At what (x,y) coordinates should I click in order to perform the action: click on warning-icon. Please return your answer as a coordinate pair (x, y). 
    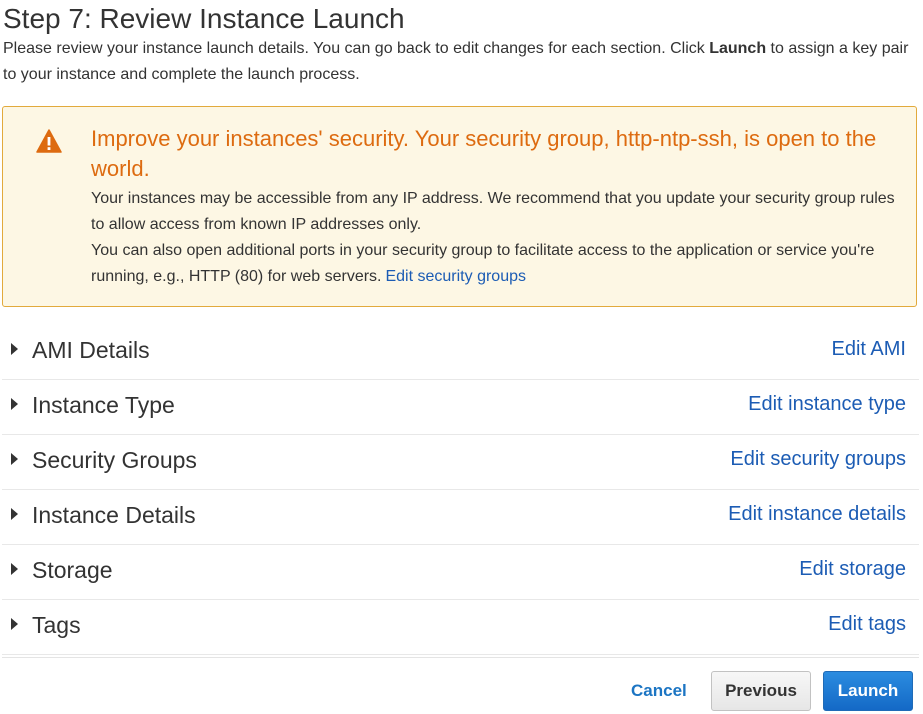
    Looking at the image, I should click on (49, 141).